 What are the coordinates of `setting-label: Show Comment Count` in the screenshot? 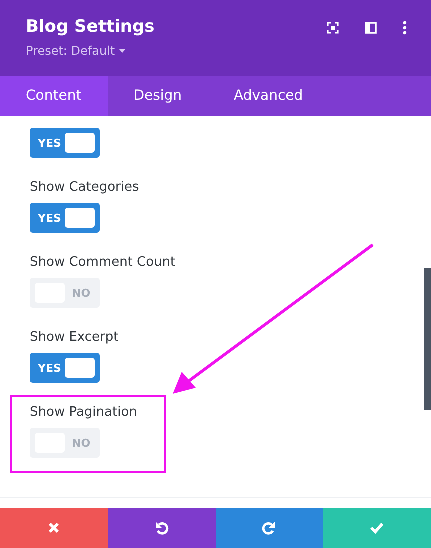 It's located at (103, 263).